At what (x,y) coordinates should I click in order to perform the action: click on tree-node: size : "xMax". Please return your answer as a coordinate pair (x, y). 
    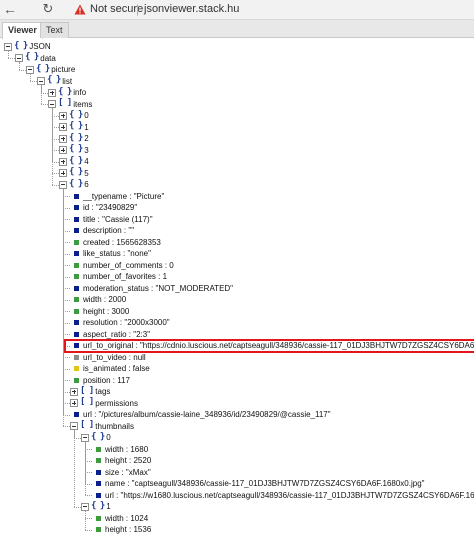
    Looking at the image, I should click on (122, 473).